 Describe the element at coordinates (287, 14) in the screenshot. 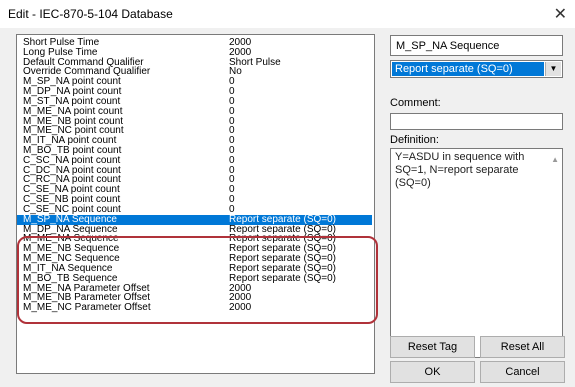

I see `title-bar: Edit - IEC-870-5-104 Database ✕` at that location.